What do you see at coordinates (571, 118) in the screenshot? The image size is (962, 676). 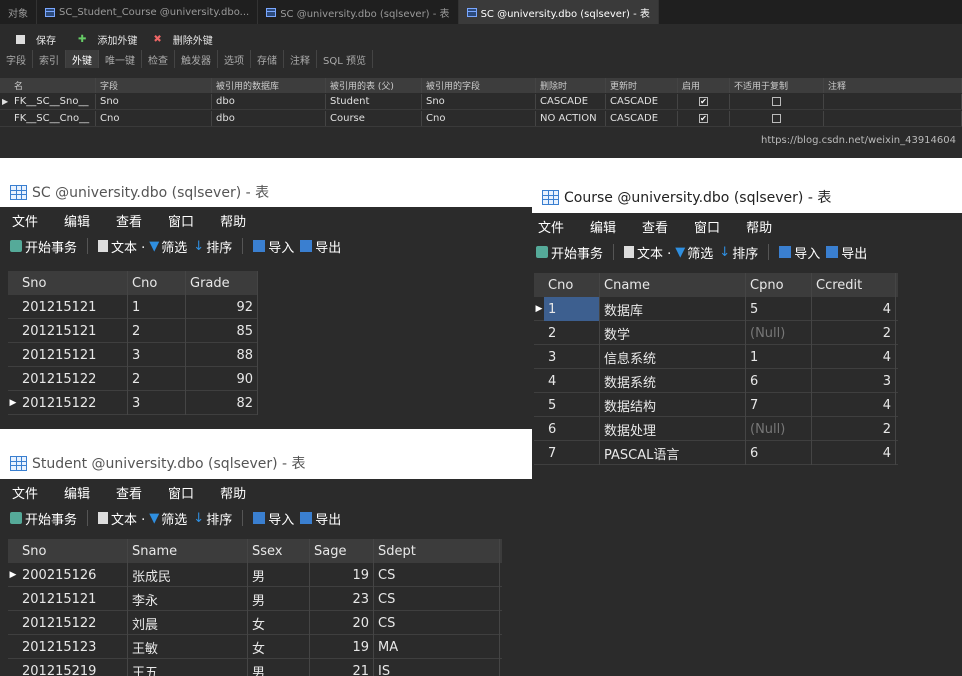 I see `fk-on-delete-cell: NO ACTION` at bounding box center [571, 118].